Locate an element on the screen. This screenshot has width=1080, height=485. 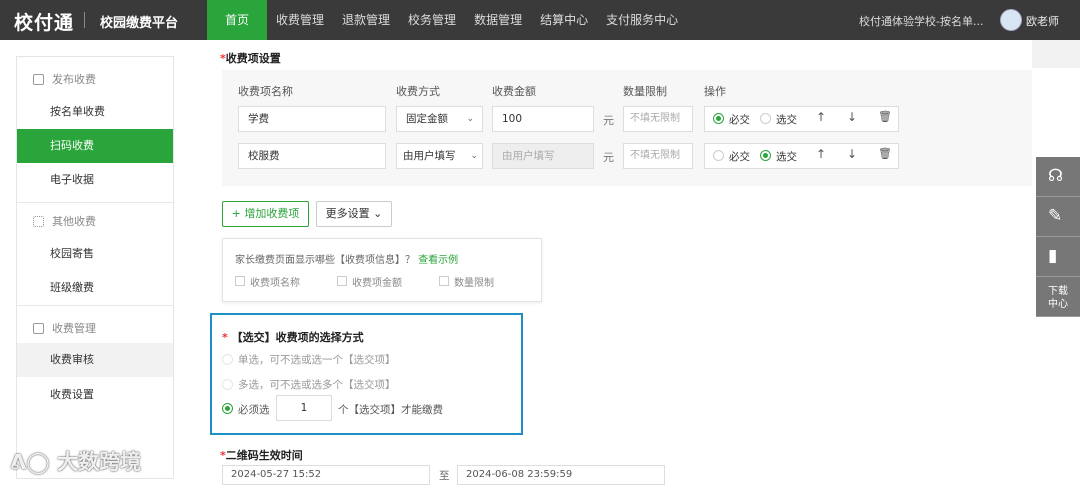
fee-method-select: 由用户填写 ⌄ is located at coordinates (439, 156).